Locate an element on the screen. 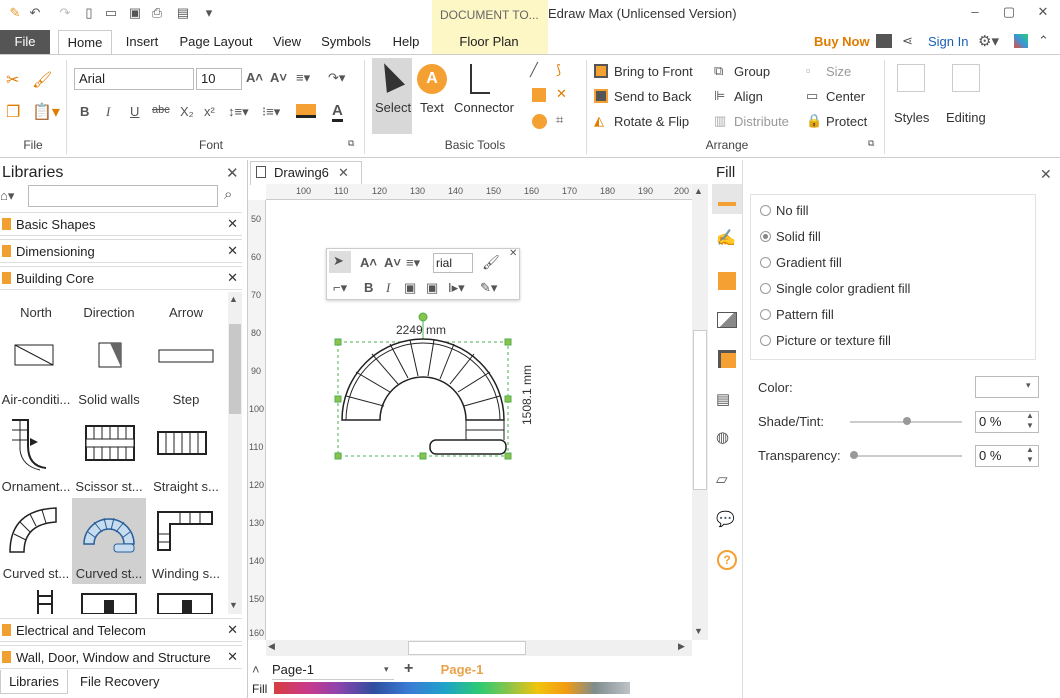 The image size is (1060, 698). layer-icon is located at coordinates (727, 359).